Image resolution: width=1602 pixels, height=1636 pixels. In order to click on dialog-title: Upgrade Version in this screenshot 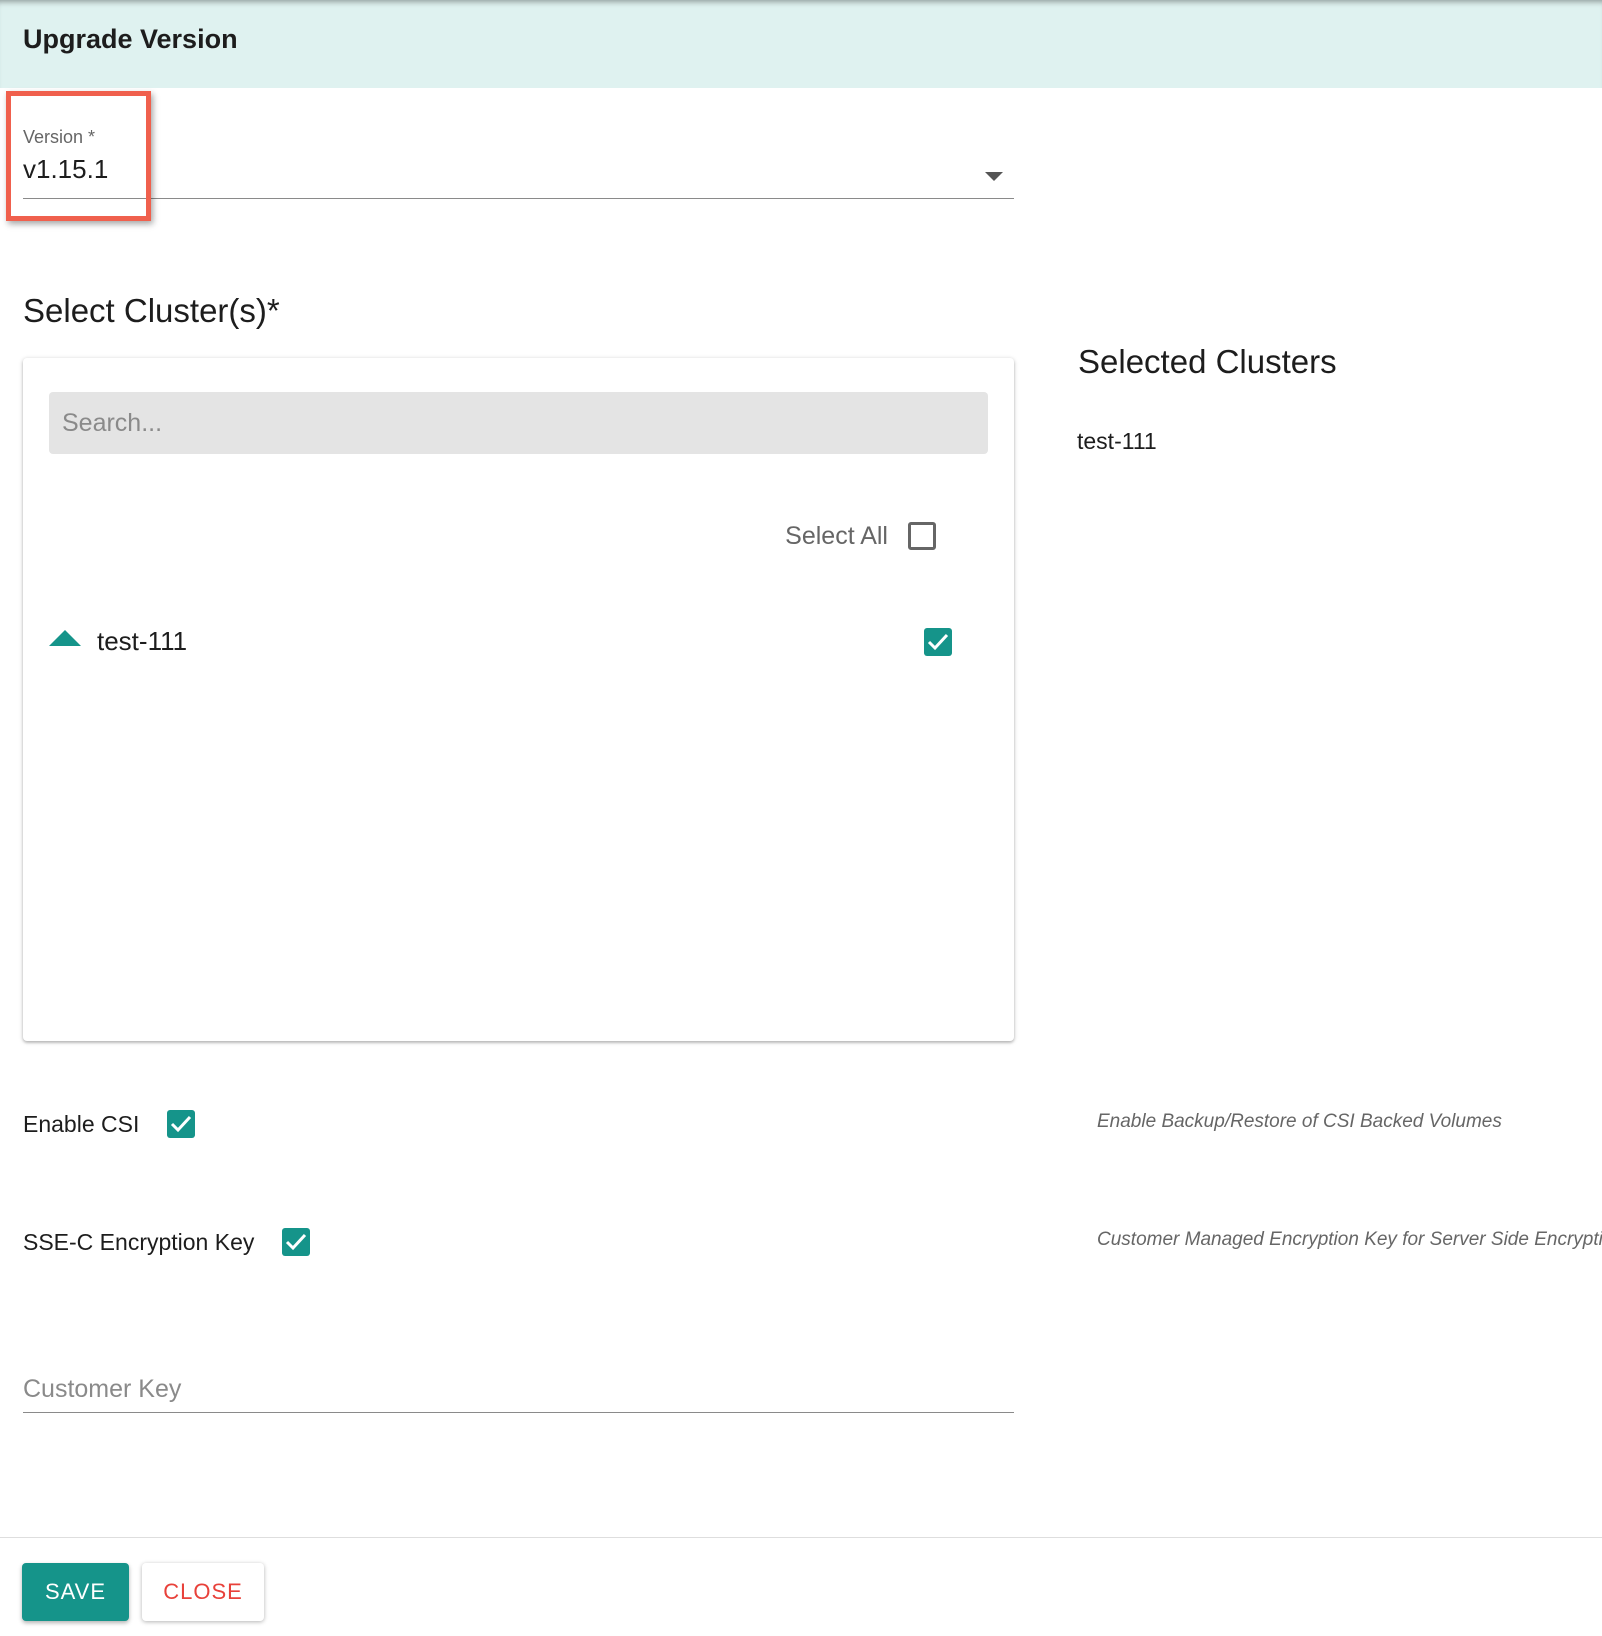, I will do `click(130, 39)`.